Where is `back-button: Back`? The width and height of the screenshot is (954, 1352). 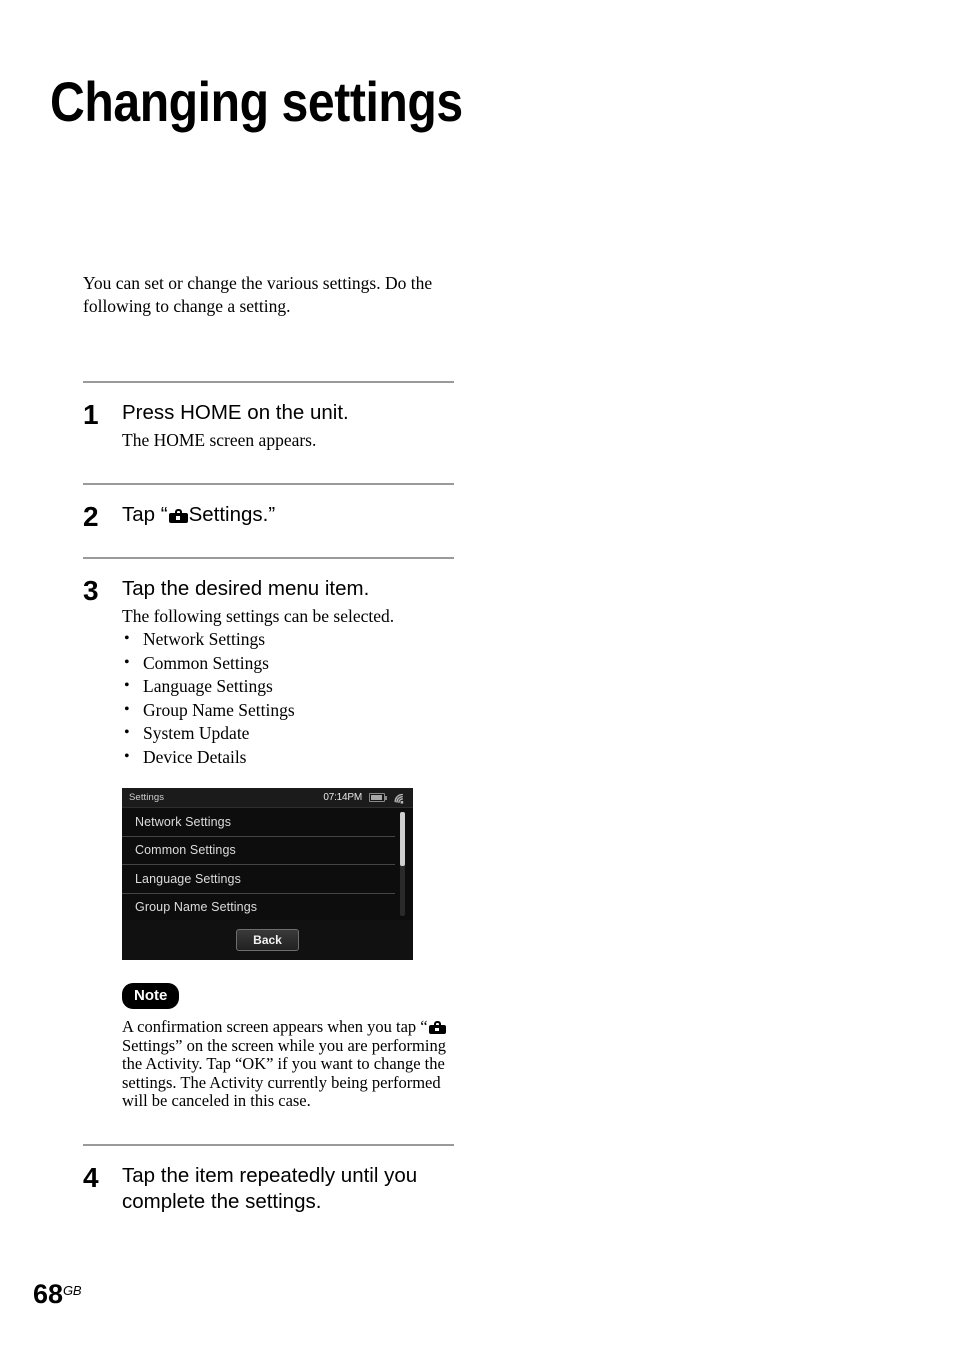 back-button: Back is located at coordinates (267, 940).